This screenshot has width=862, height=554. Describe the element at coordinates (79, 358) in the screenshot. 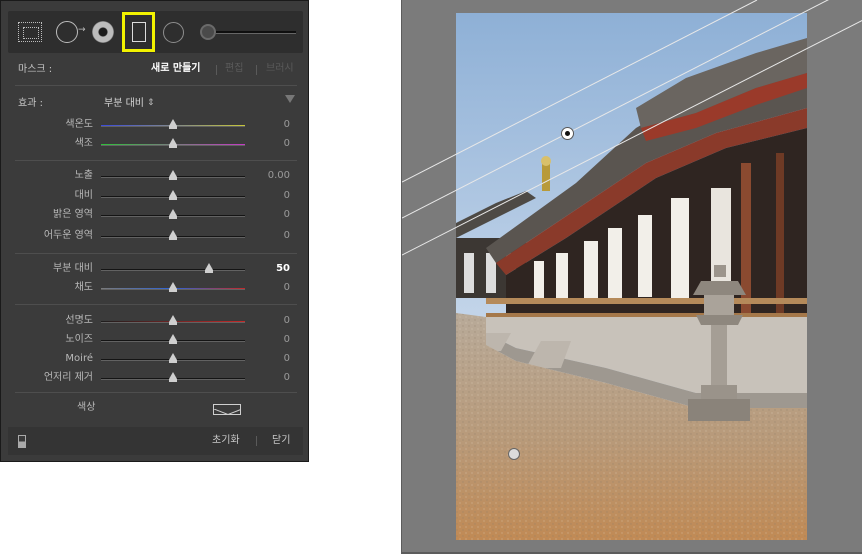

I see `slider-label: Moiré` at that location.